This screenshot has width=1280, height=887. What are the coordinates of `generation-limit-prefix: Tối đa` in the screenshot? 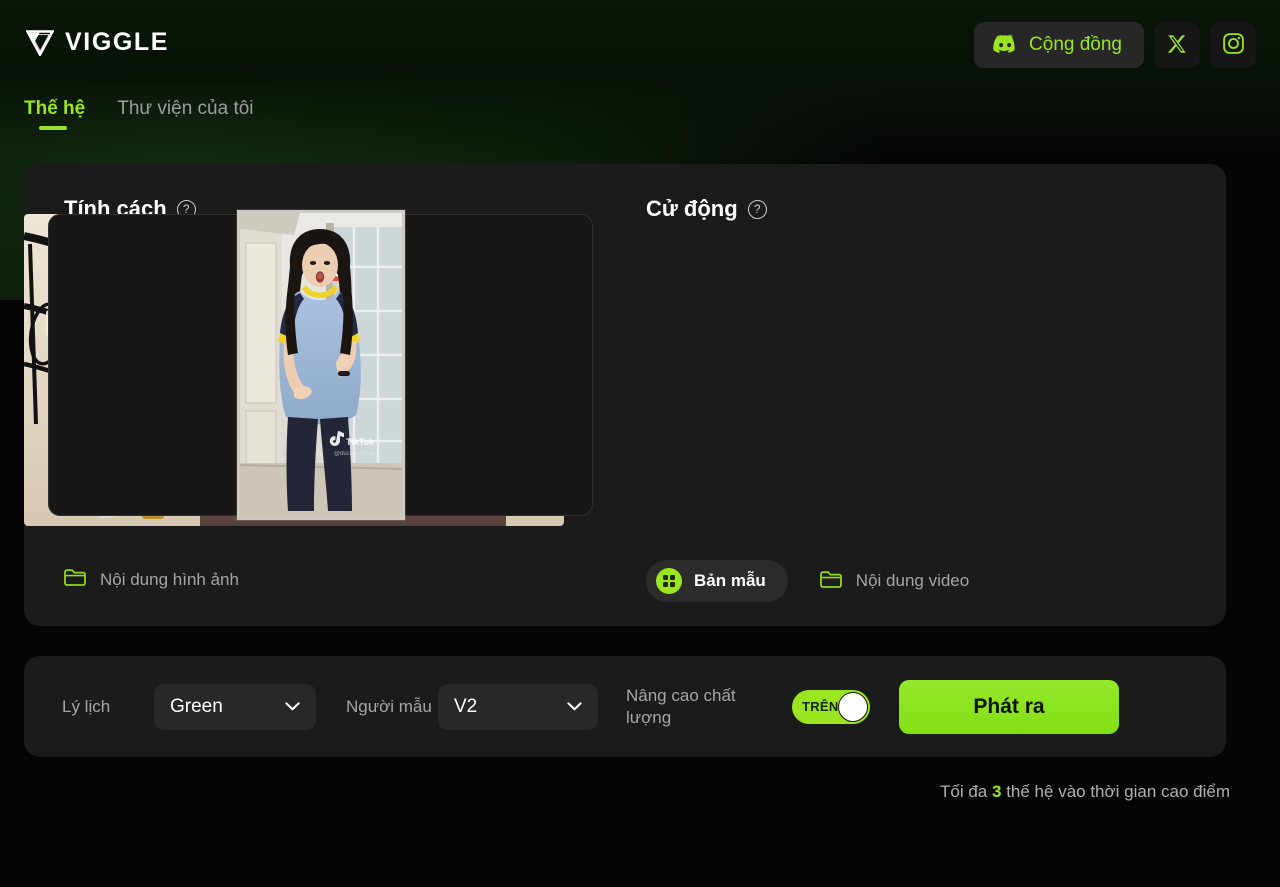 It's located at (964, 791).